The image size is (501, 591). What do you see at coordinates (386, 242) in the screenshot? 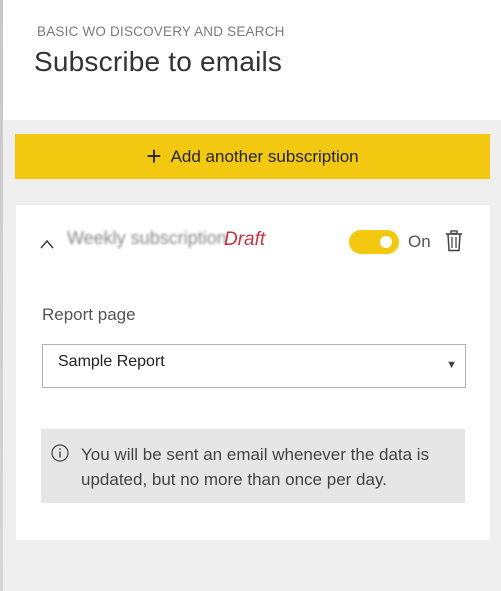
I see `toggle-knob` at bounding box center [386, 242].